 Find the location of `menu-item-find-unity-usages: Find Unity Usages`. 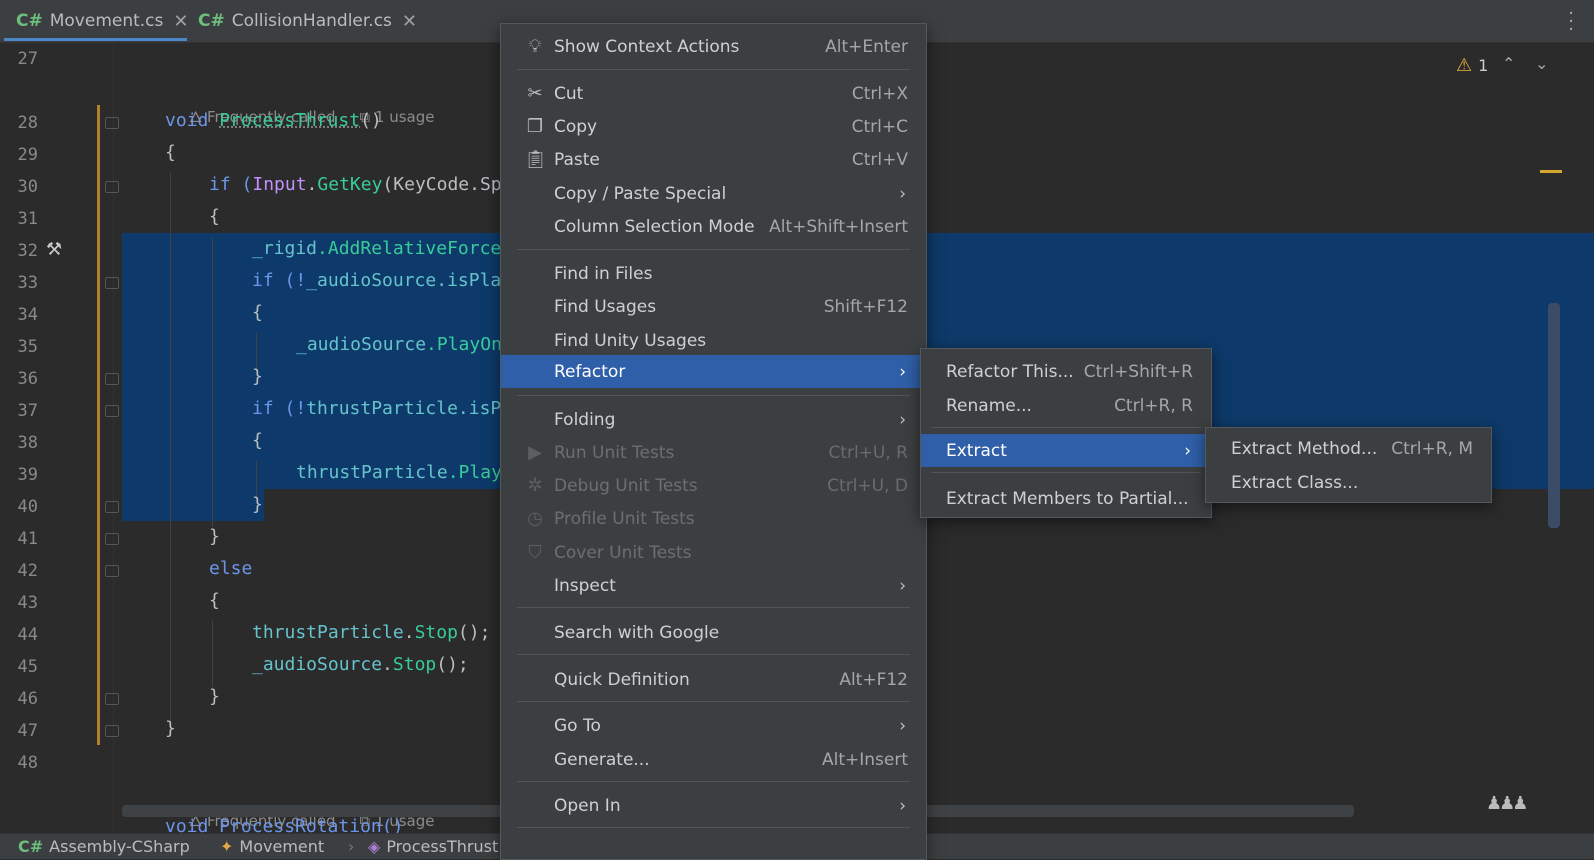

menu-item-find-unity-usages: Find Unity Usages is located at coordinates (713, 340).